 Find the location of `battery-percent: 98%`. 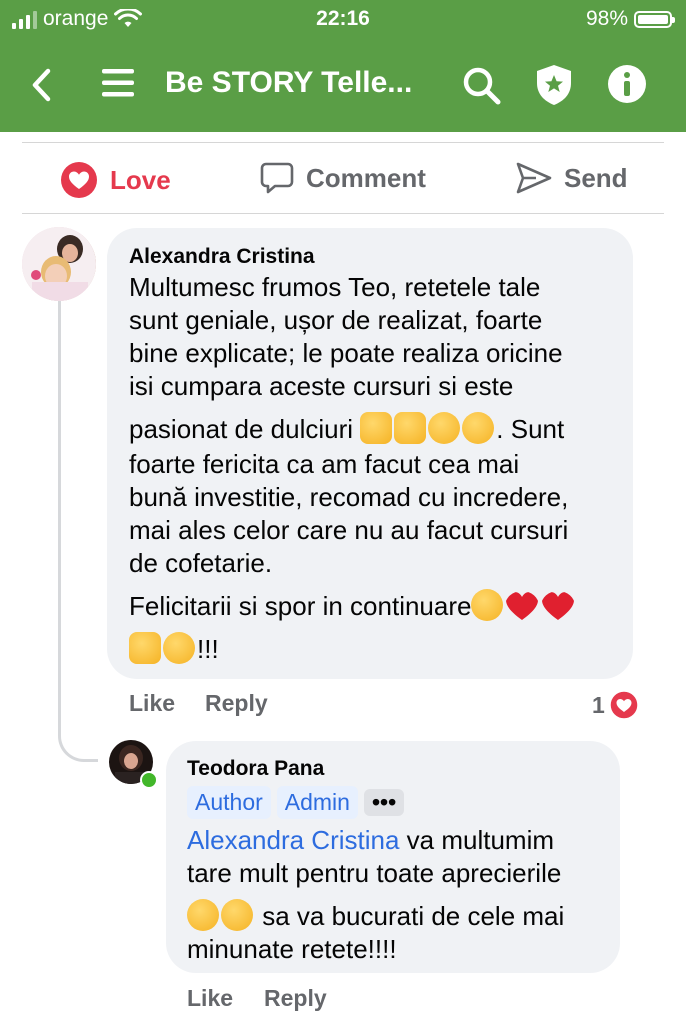

battery-percent: 98% is located at coordinates (606, 18).